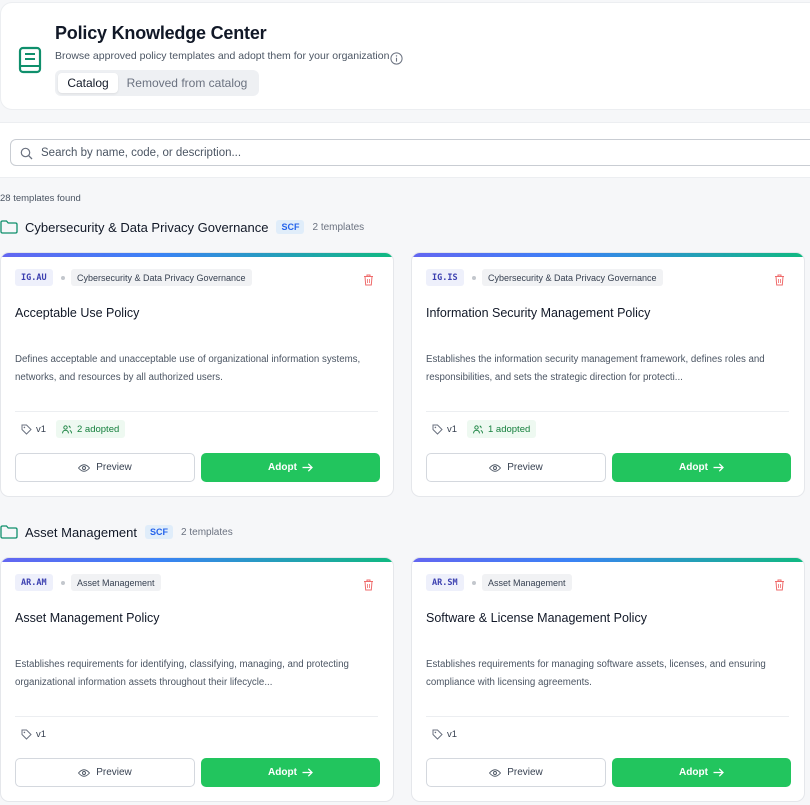  Describe the element at coordinates (34, 277) in the screenshot. I see `code-badge: IG.AU` at that location.